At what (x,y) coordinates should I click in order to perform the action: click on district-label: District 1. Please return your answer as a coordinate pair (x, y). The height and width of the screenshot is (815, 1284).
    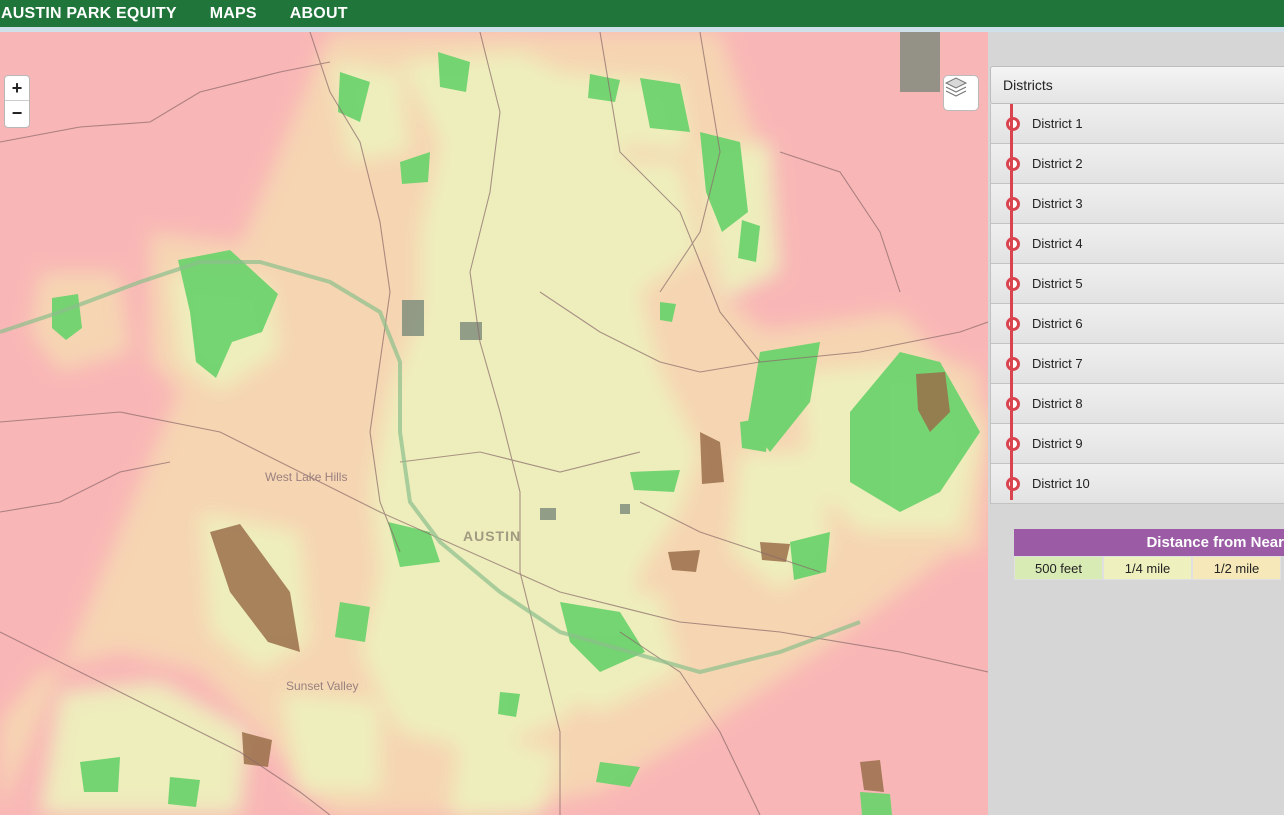
    Looking at the image, I should click on (1057, 123).